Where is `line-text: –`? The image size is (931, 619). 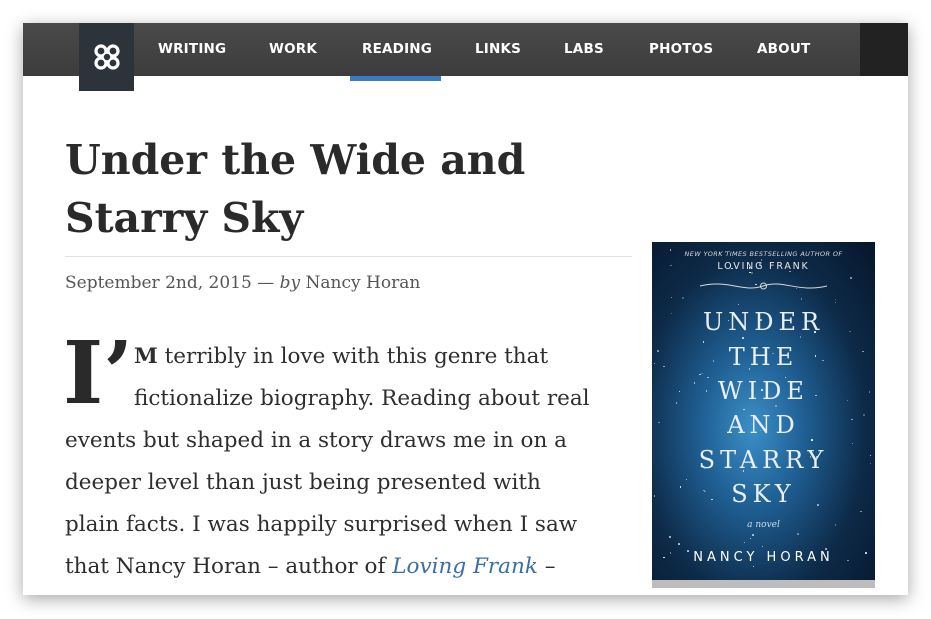
line-text: – is located at coordinates (546, 566).